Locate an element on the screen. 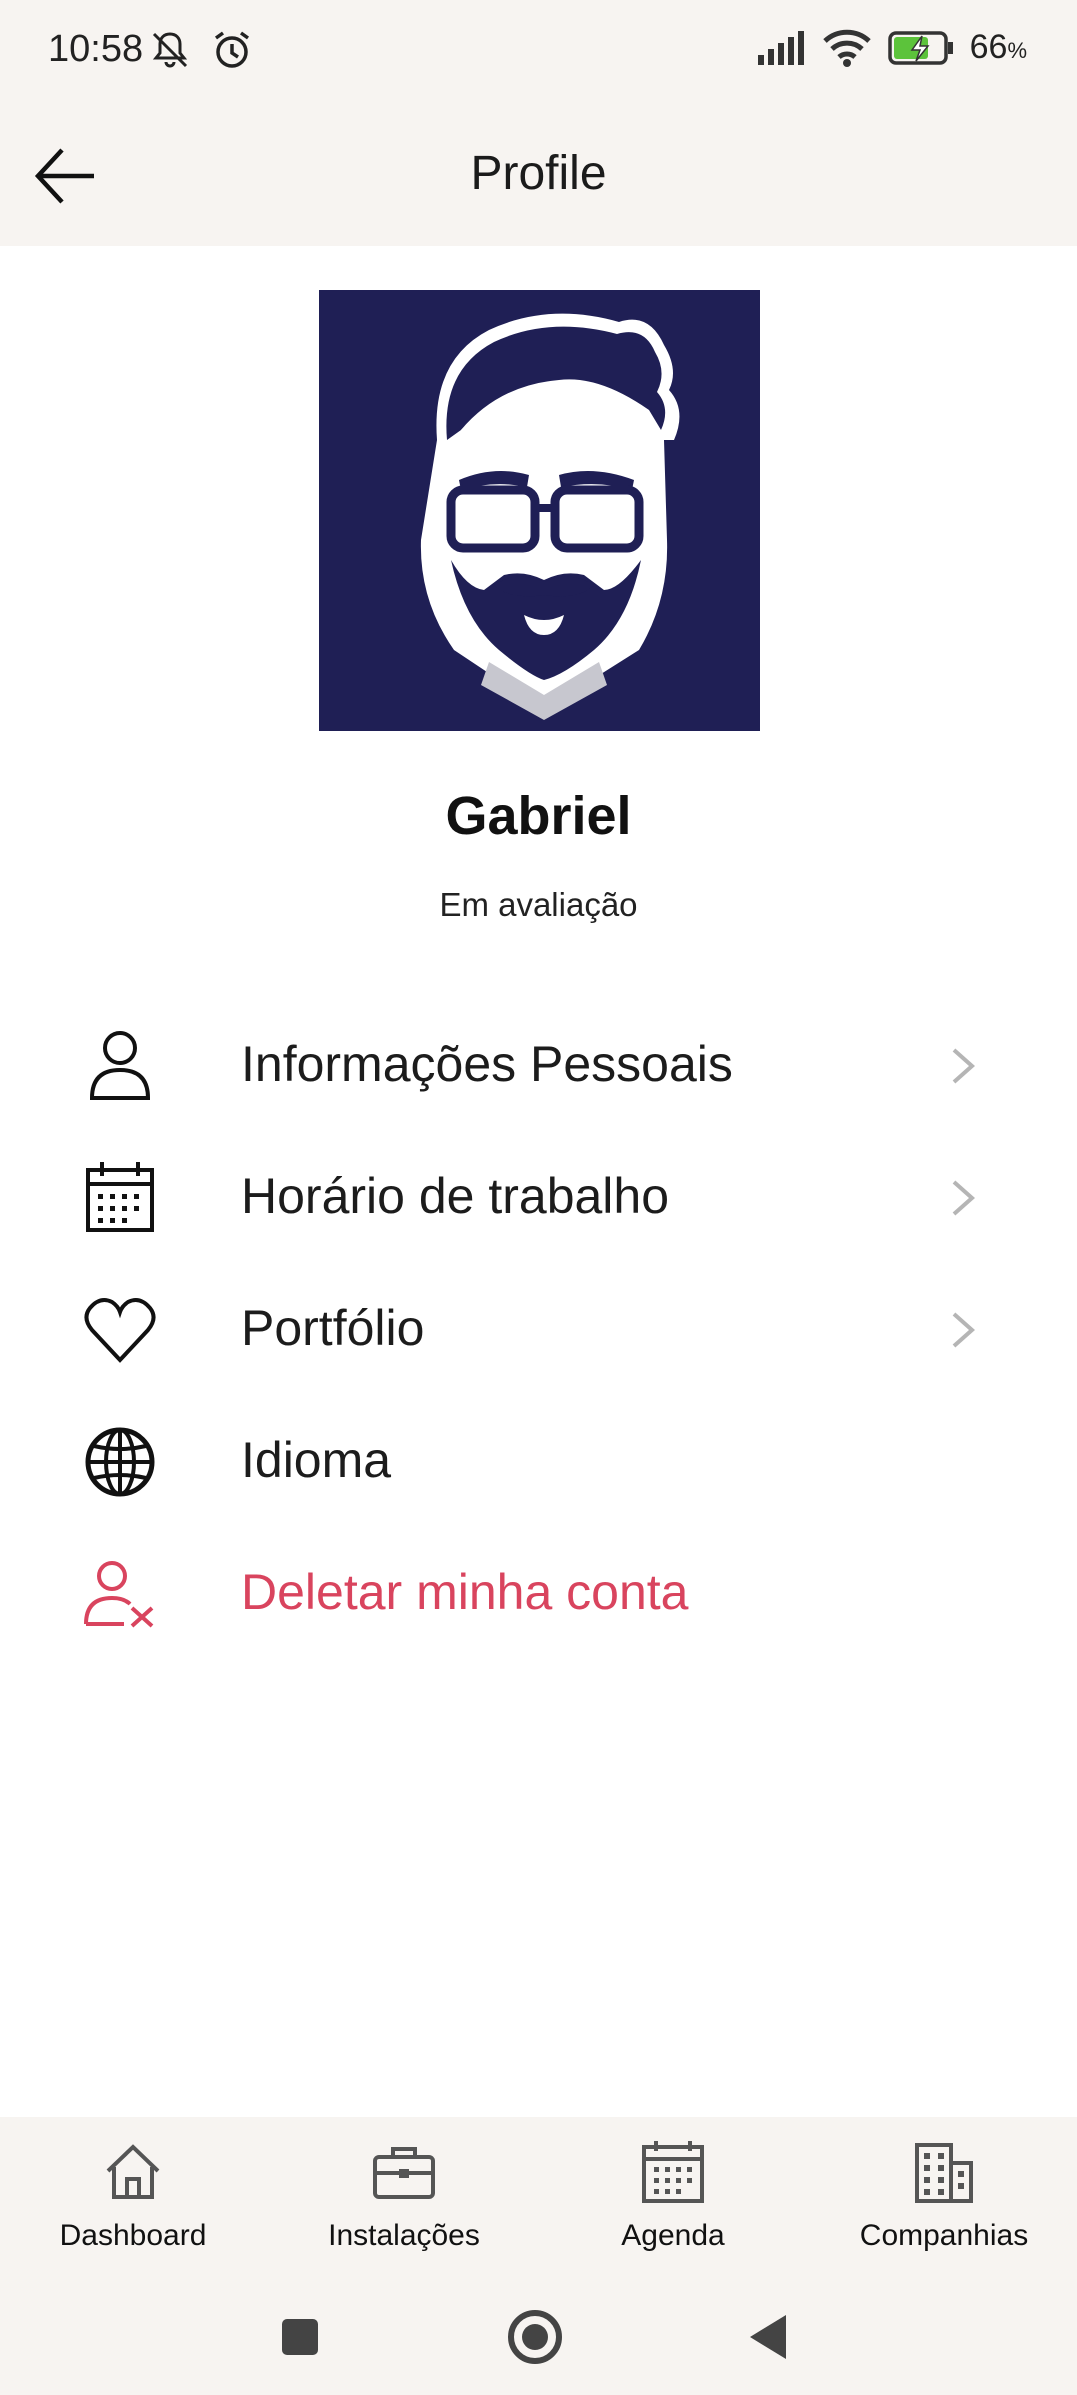 Image resolution: width=1077 pixels, height=2395 pixels. nav-item-installations: Instalações is located at coordinates (404, 2196).